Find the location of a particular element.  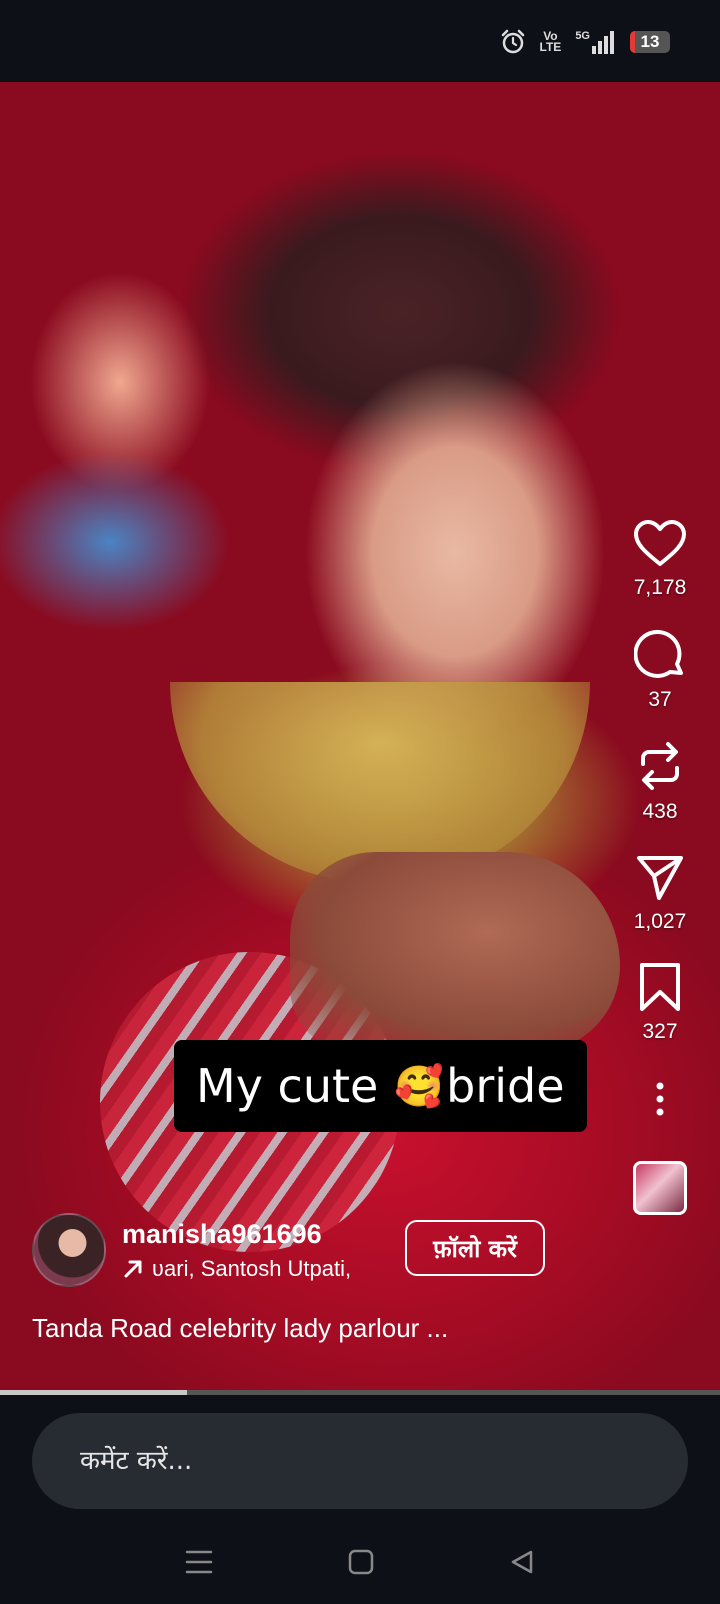

audio-thumbnail is located at coordinates (660, 1188).